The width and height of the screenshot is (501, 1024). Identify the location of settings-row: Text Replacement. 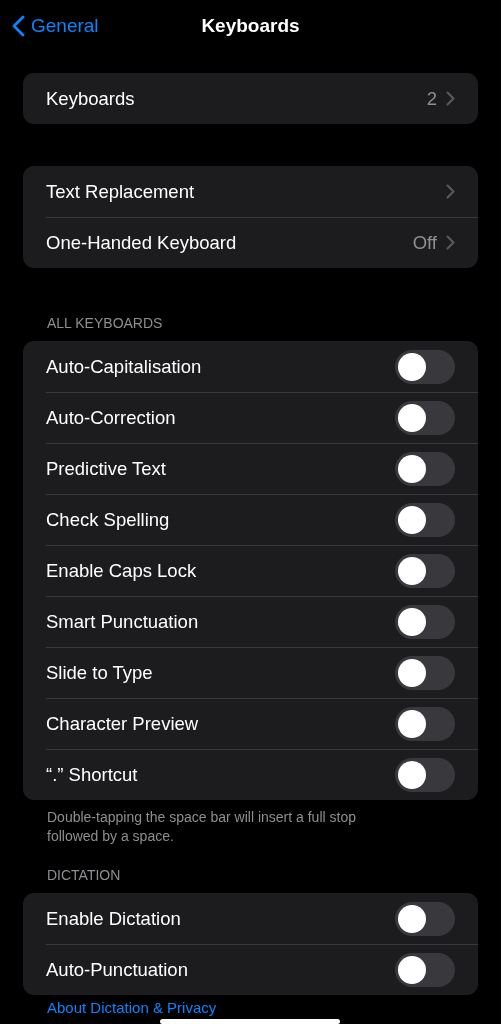
(250, 191).